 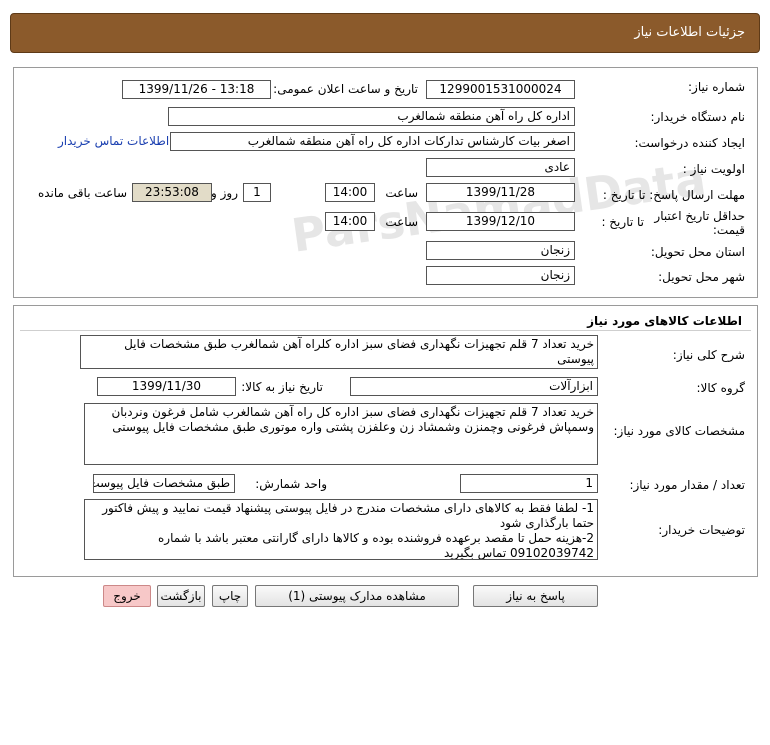 I want to click on priority-field: عادی, so click(x=500, y=167).